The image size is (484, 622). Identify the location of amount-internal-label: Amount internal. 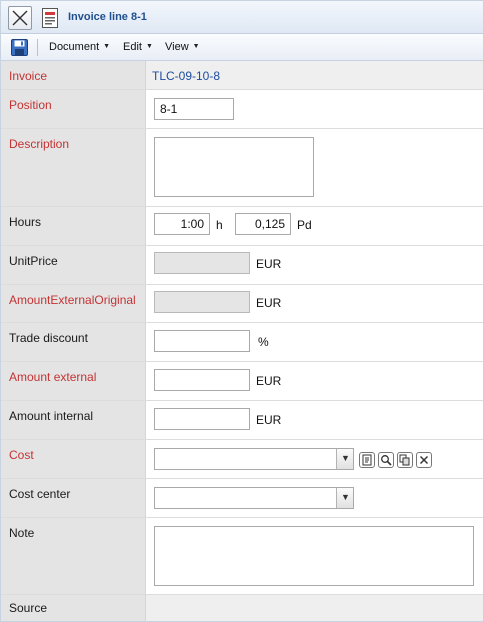
(51, 416).